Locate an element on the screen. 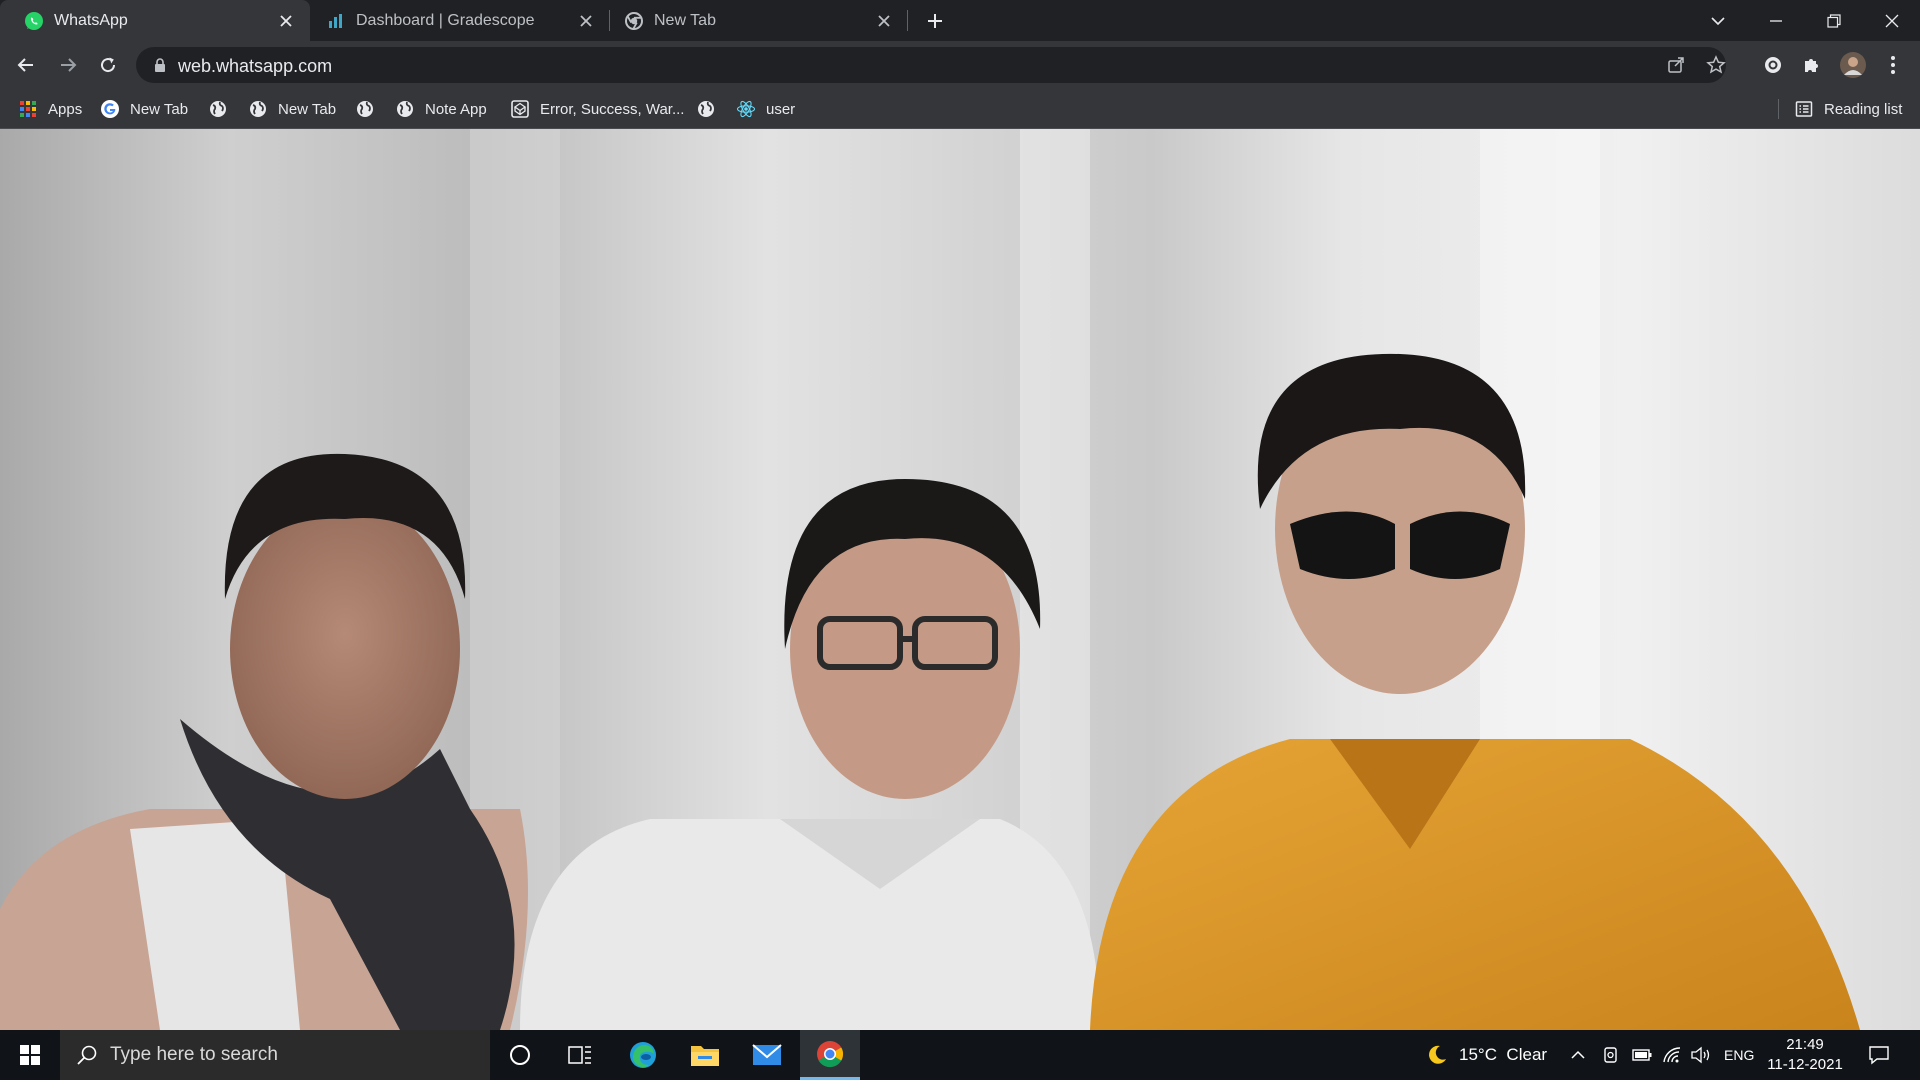 Image resolution: width=1920 pixels, height=1080 pixels. taskbar-edge is located at coordinates (643, 1055).